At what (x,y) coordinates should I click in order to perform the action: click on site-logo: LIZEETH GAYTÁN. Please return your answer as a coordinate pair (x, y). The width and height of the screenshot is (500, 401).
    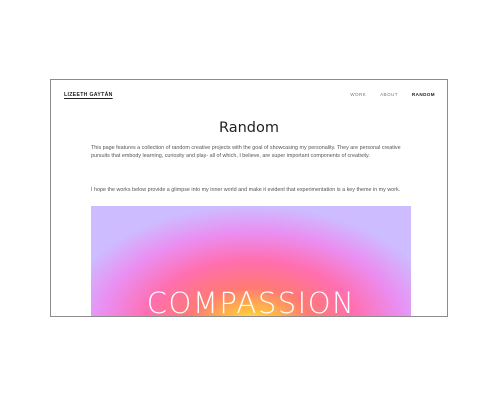
    Looking at the image, I should click on (88, 95).